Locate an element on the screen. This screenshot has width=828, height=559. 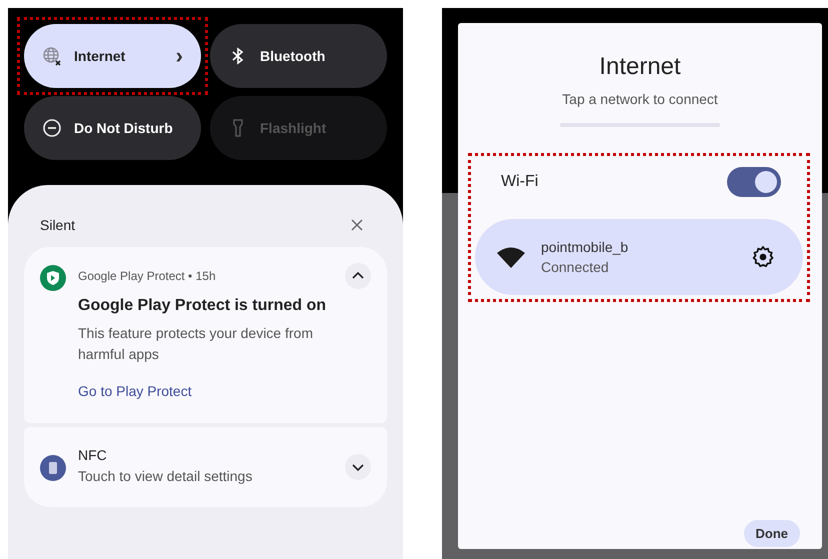
wifi-icon is located at coordinates (511, 257).